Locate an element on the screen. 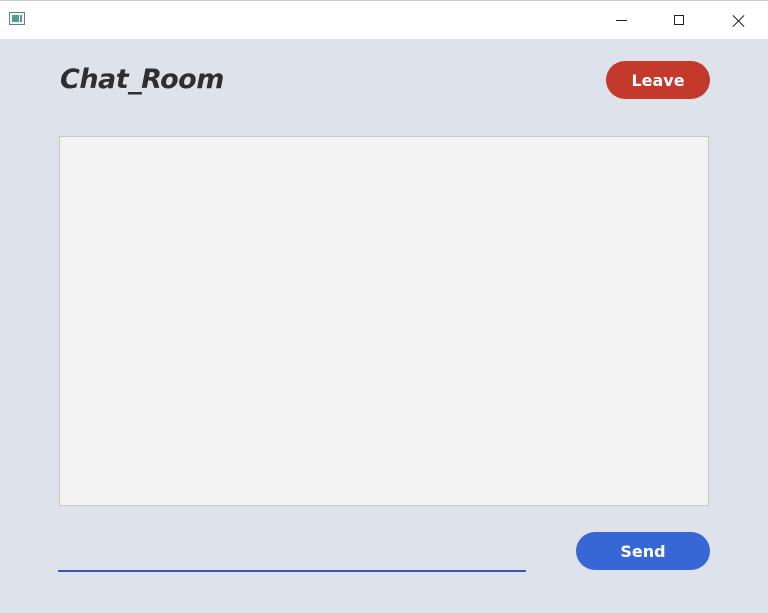  maximize-button is located at coordinates (679, 20).